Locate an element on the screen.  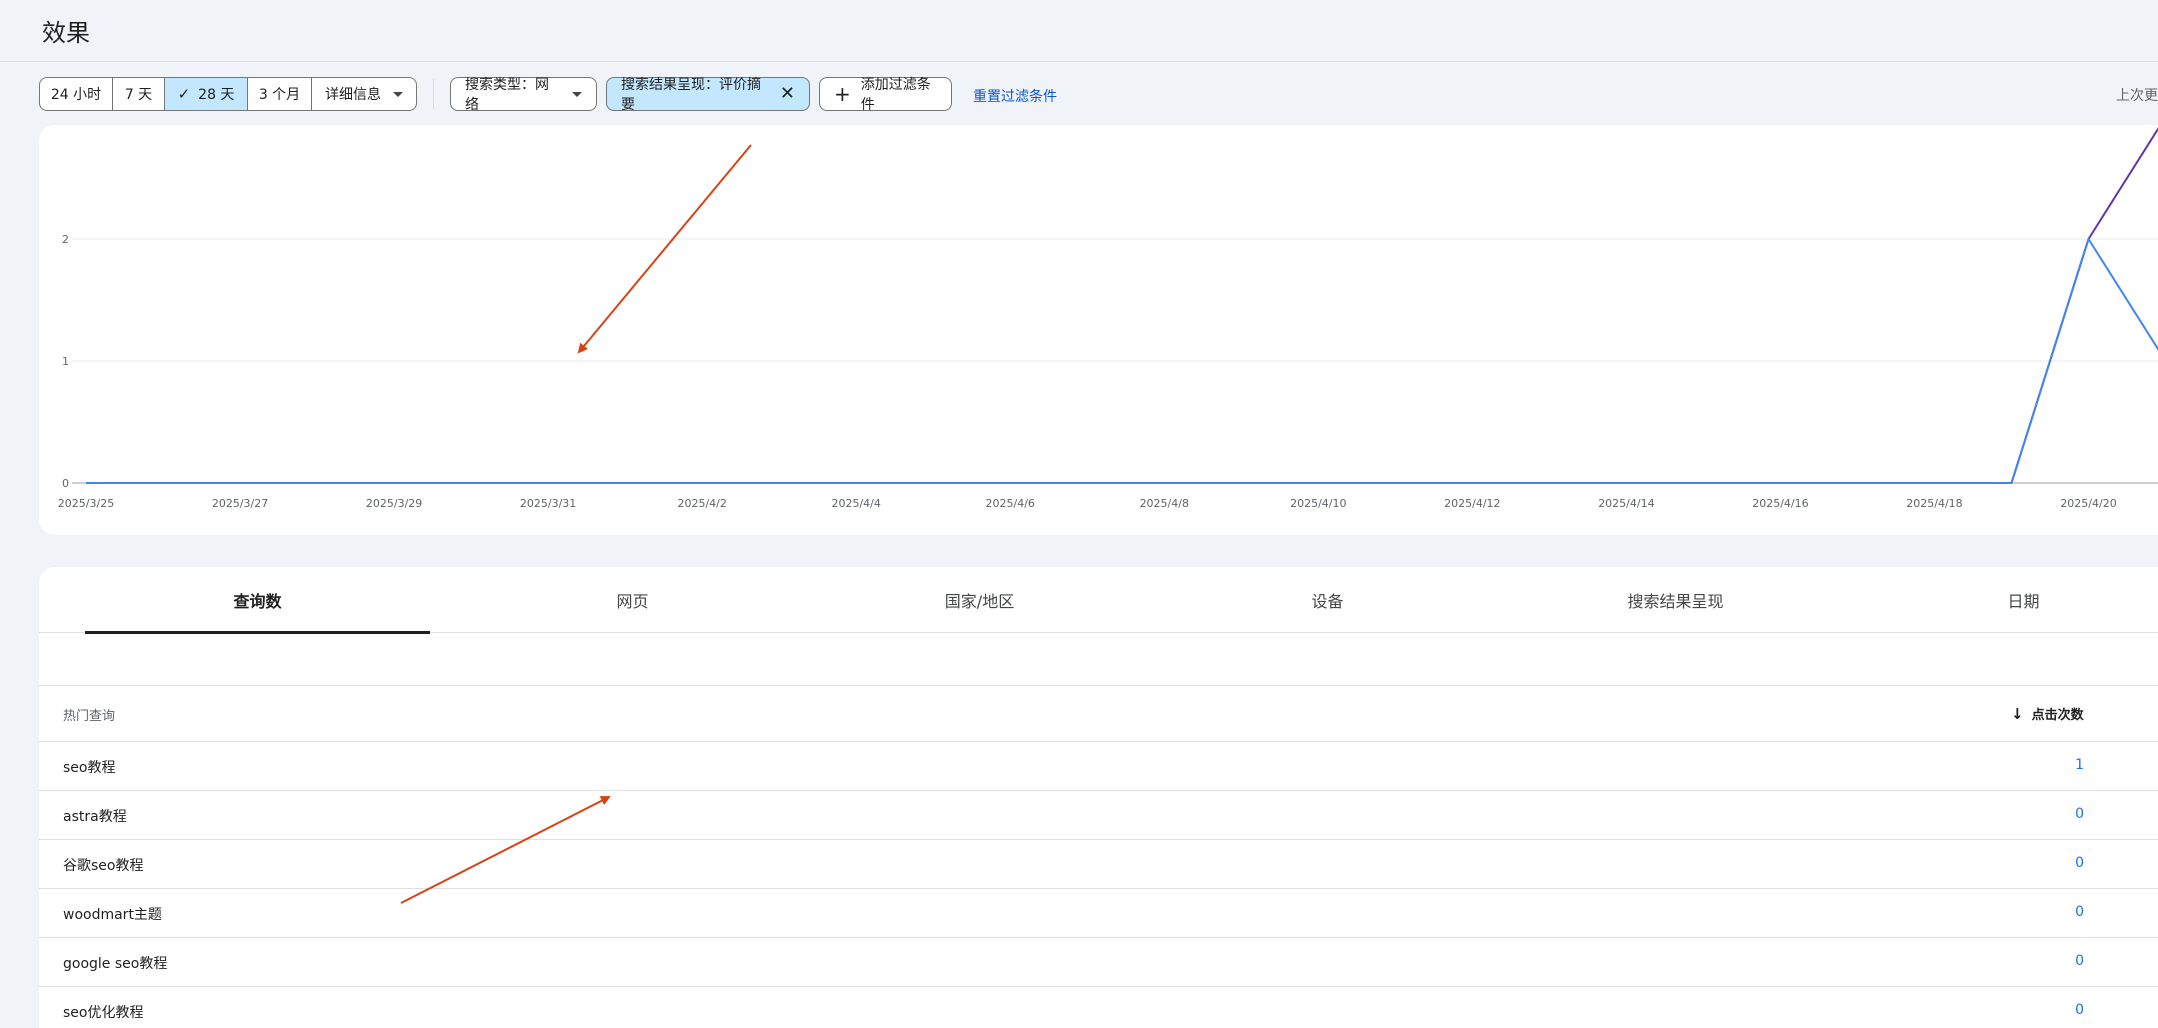
search-appearance-chip: 搜索结果呈现：评价摘要 ✕ is located at coordinates (708, 95).